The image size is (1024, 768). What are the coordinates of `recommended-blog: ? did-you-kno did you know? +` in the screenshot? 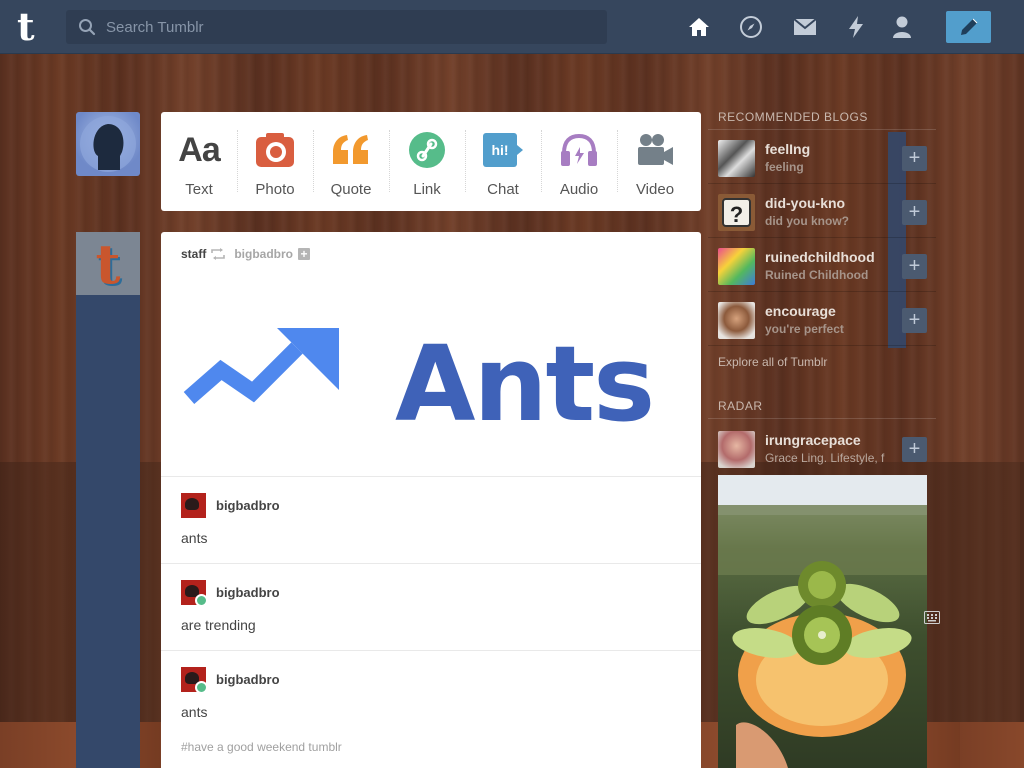 It's located at (822, 211).